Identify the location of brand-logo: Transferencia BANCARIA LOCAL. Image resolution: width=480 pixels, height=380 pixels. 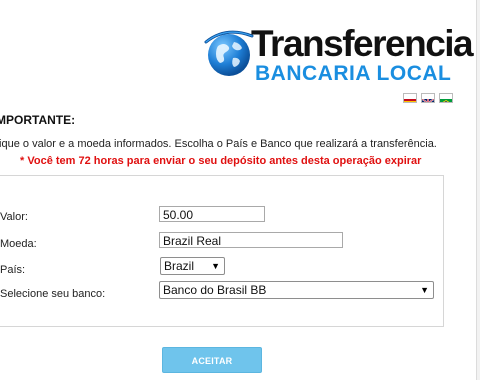
(336, 56).